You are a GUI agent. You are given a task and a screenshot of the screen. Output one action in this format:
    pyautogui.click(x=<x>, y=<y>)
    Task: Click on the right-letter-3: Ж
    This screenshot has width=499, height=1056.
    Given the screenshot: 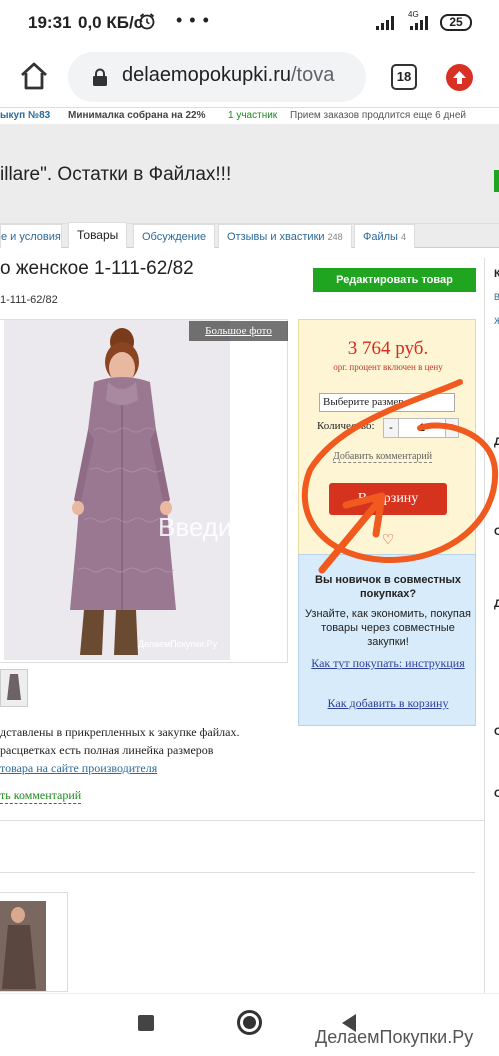 What is the action you would take?
    pyautogui.click(x=496, y=321)
    